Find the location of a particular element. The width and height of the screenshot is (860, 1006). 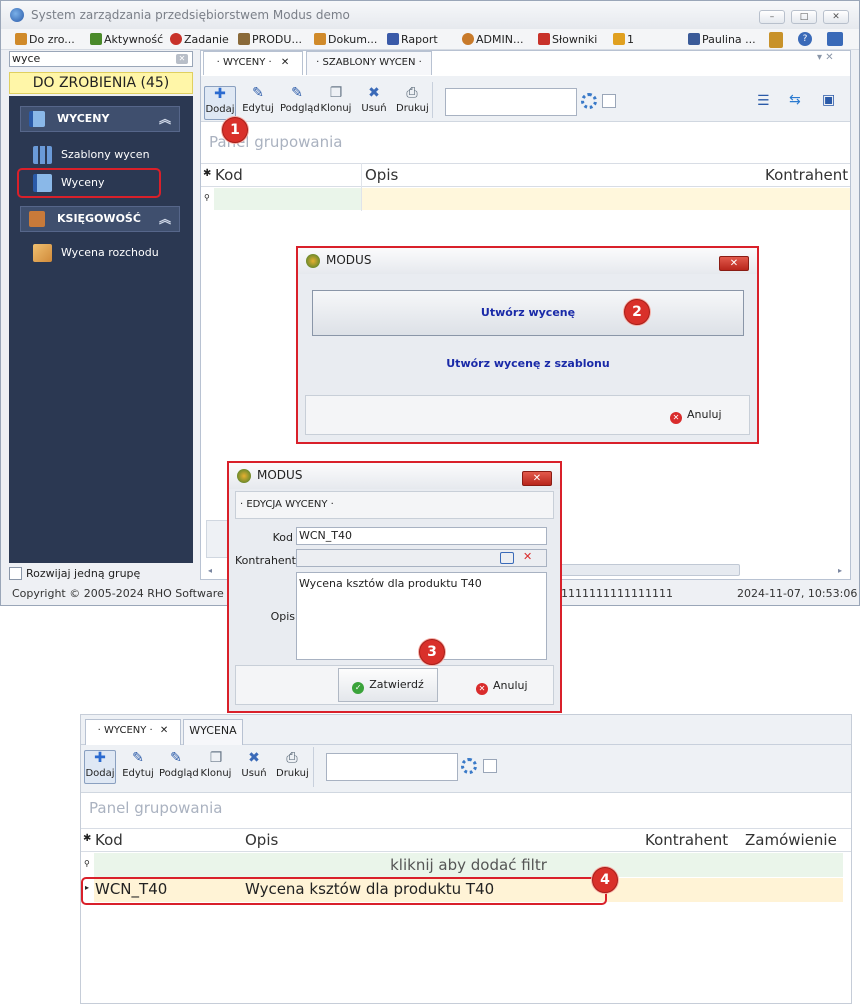

tab-szablony-wycen: · SZABLONY WYCEN · is located at coordinates (369, 63).